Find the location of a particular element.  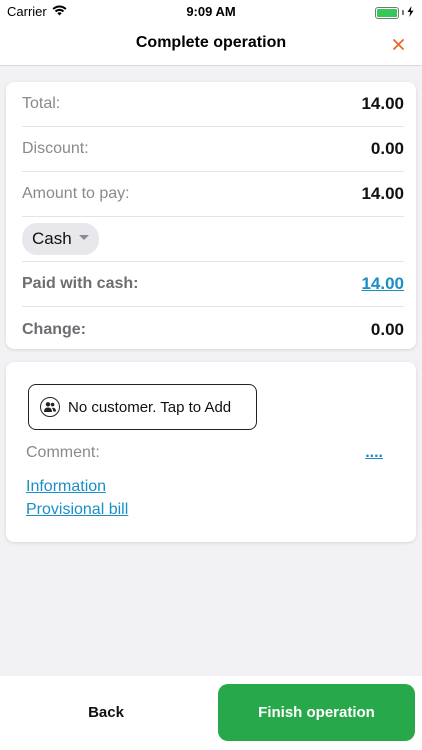

charging-bolt-icon is located at coordinates (410, 12).